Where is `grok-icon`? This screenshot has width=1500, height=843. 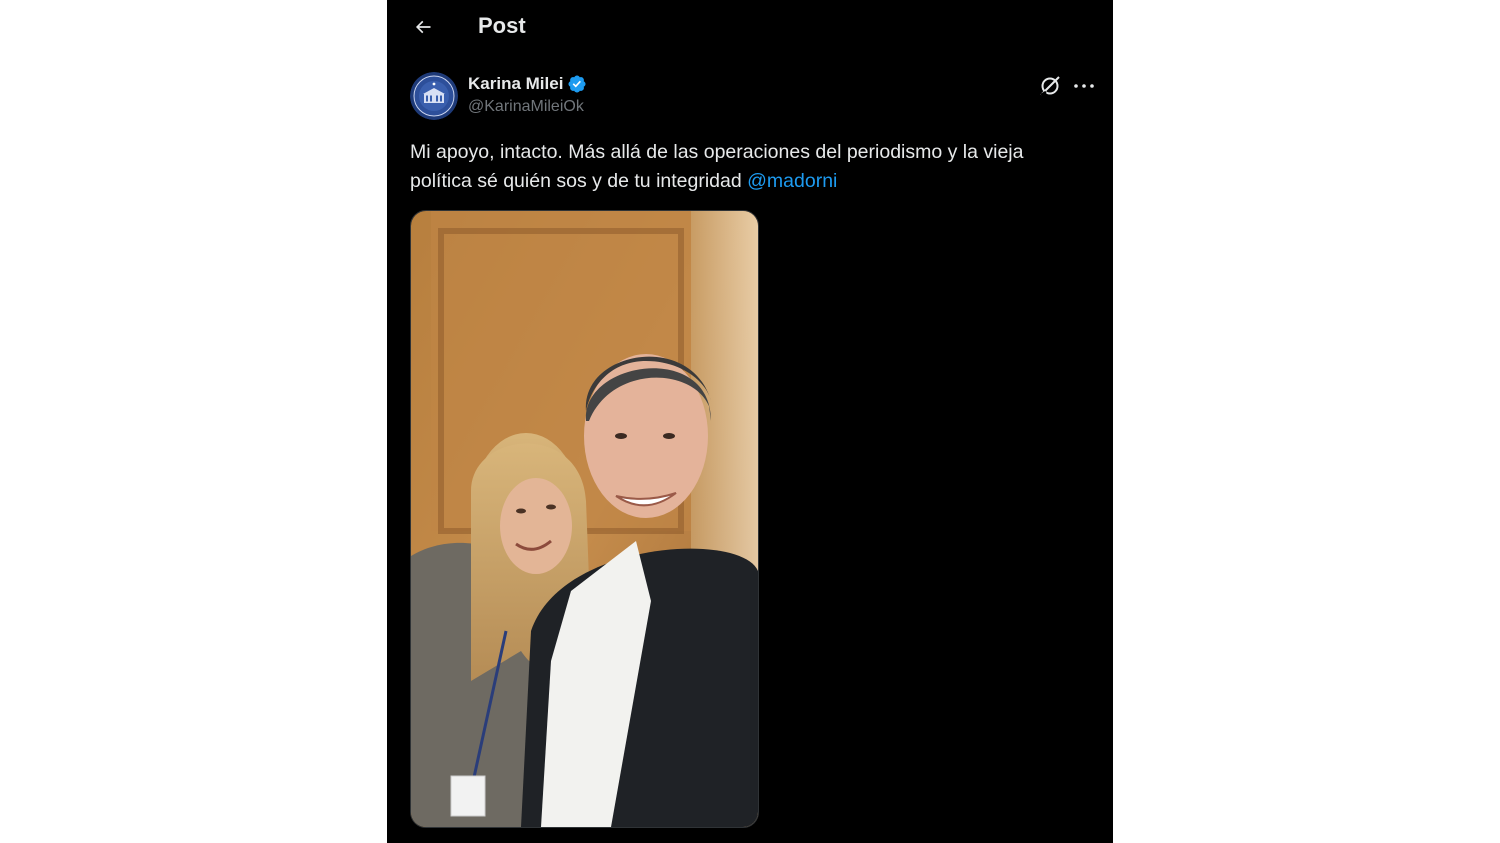
grok-icon is located at coordinates (1050, 86).